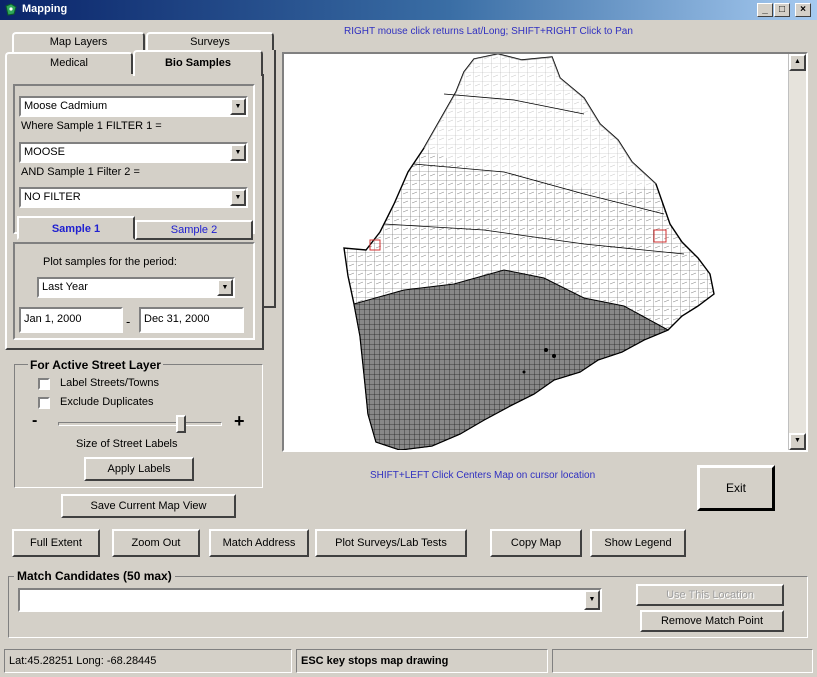  I want to click on sample-type-value: Moose Cadmium, so click(66, 106).